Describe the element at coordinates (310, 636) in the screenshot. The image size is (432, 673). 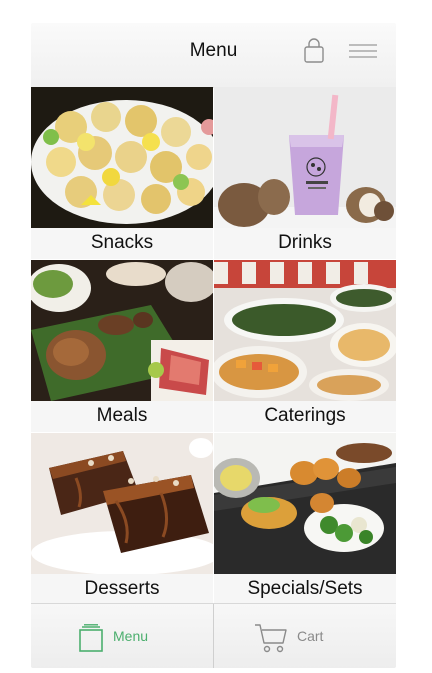
I see `tab-cart-label: Cart` at that location.